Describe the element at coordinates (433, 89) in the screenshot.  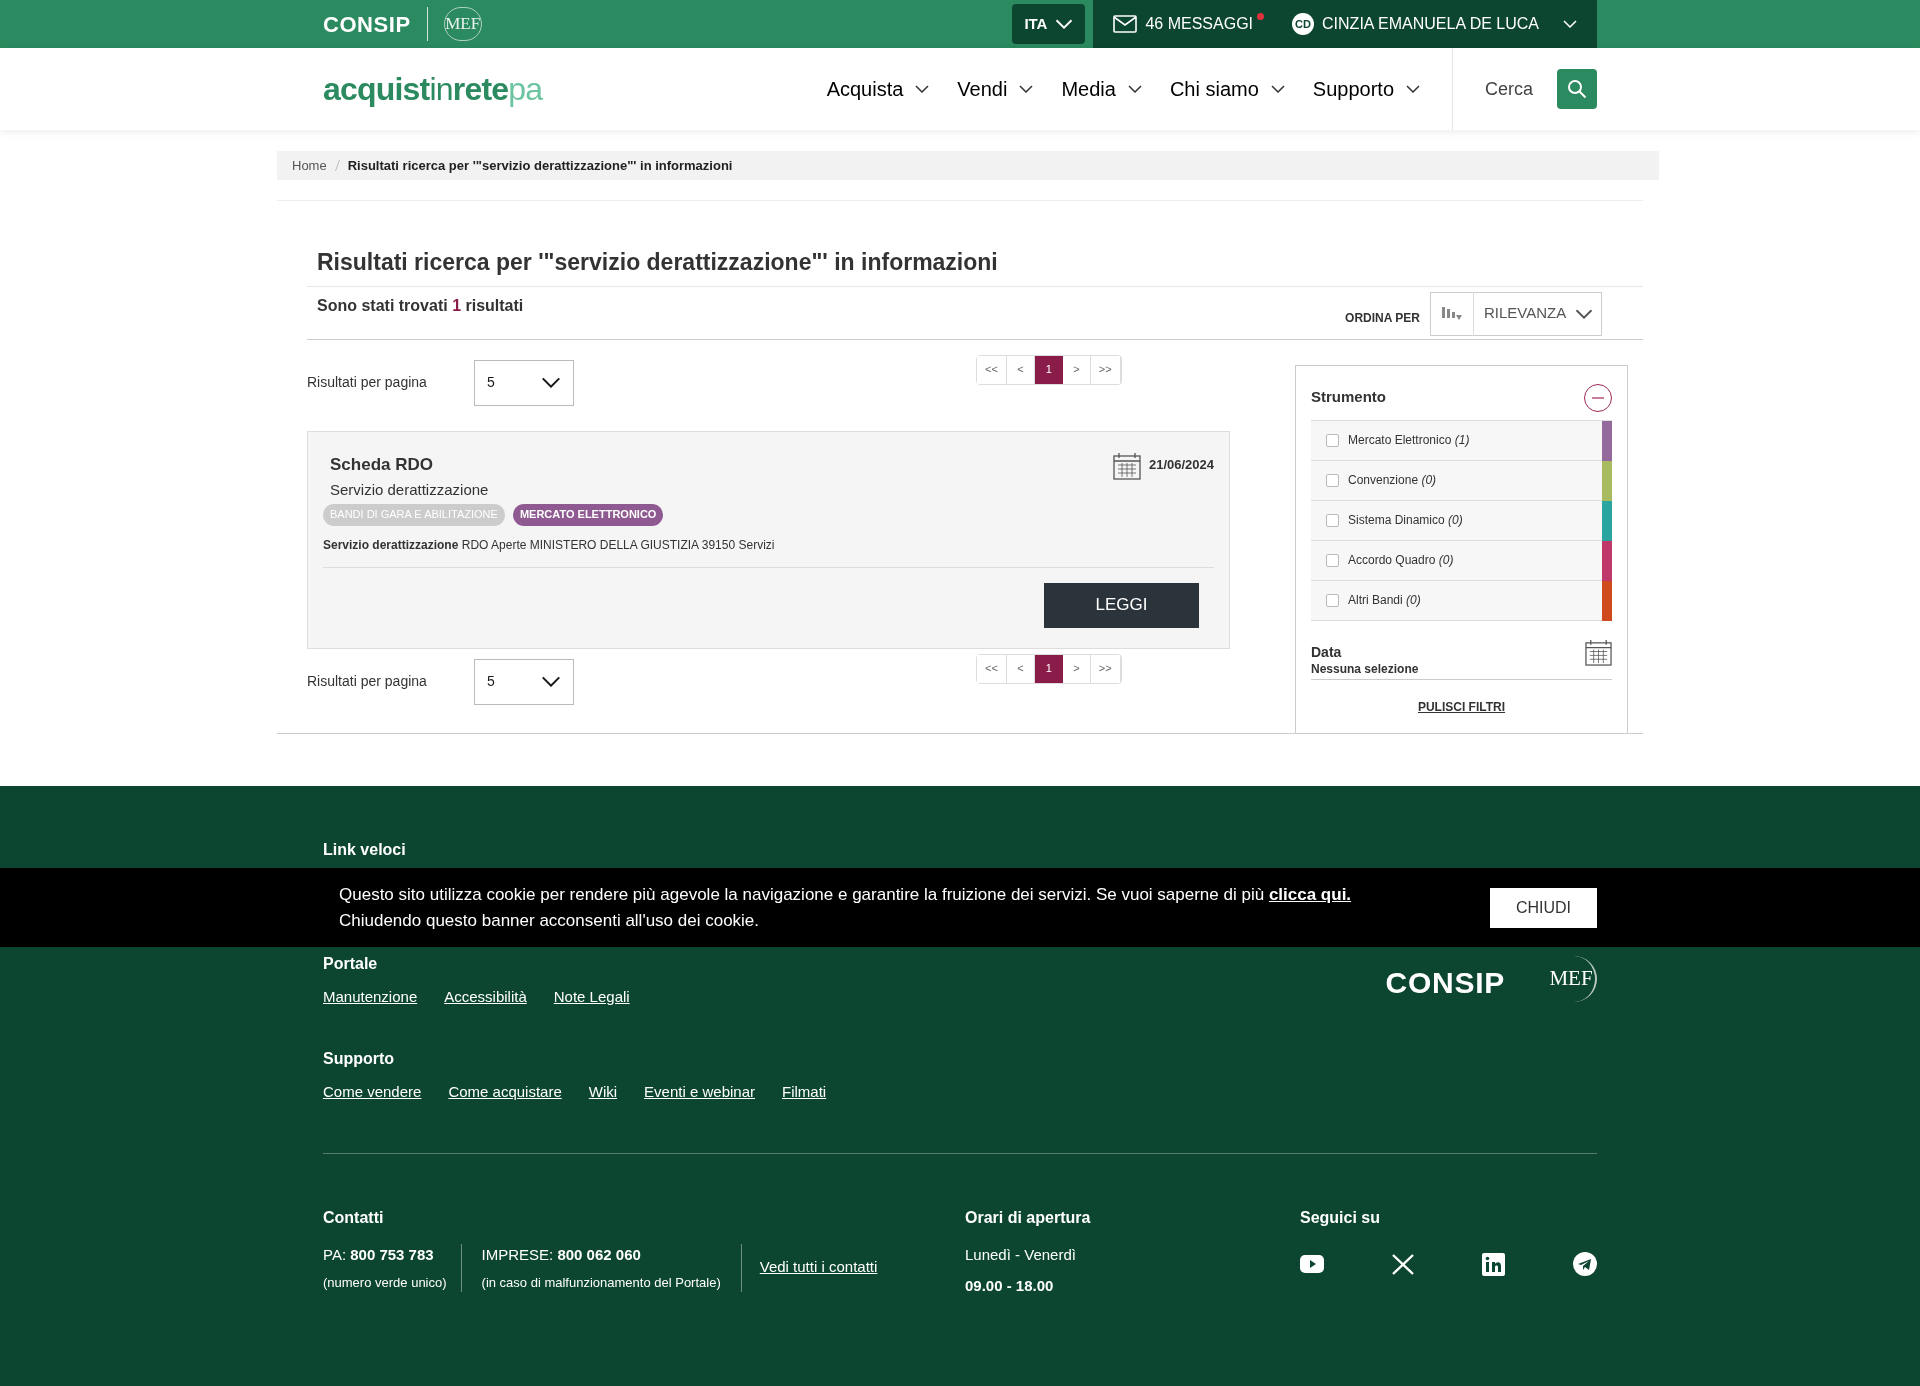
I see `site-logo: acquistinretepa` at that location.